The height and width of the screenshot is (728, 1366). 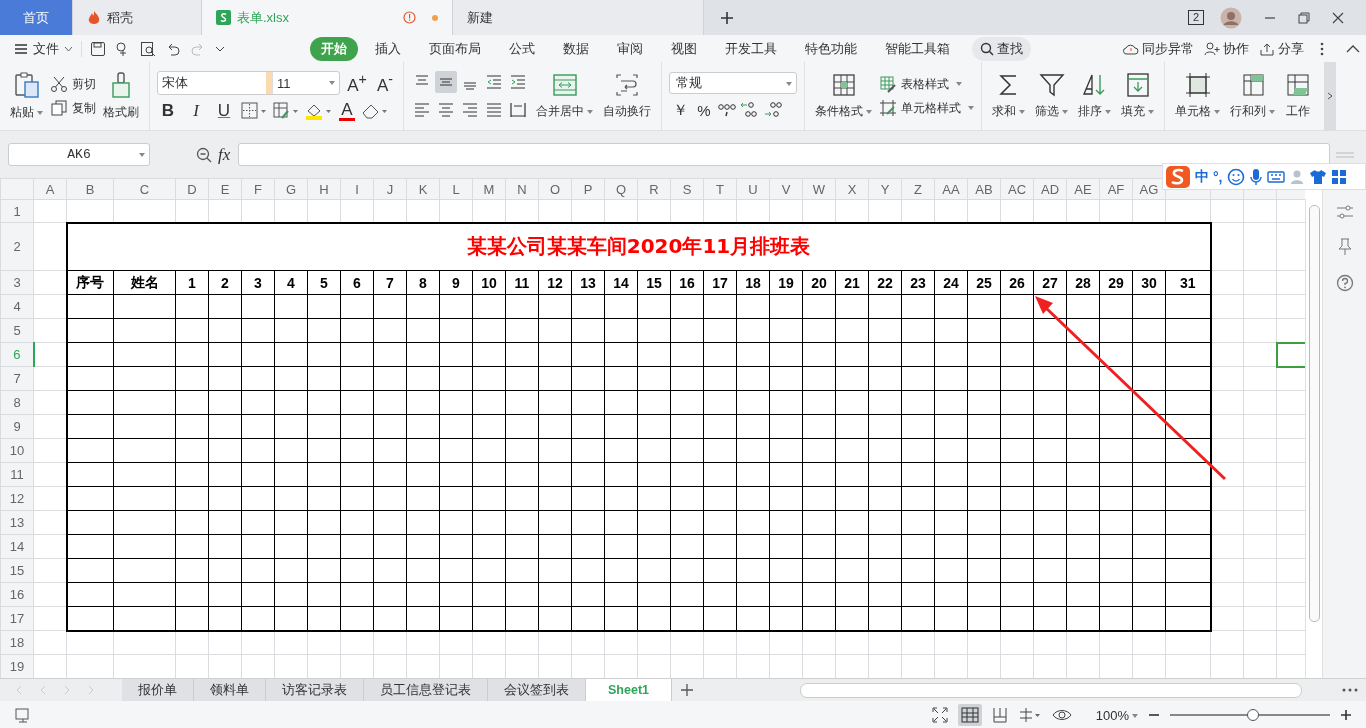 What do you see at coordinates (446, 82) in the screenshot?
I see `align-middle-icon` at bounding box center [446, 82].